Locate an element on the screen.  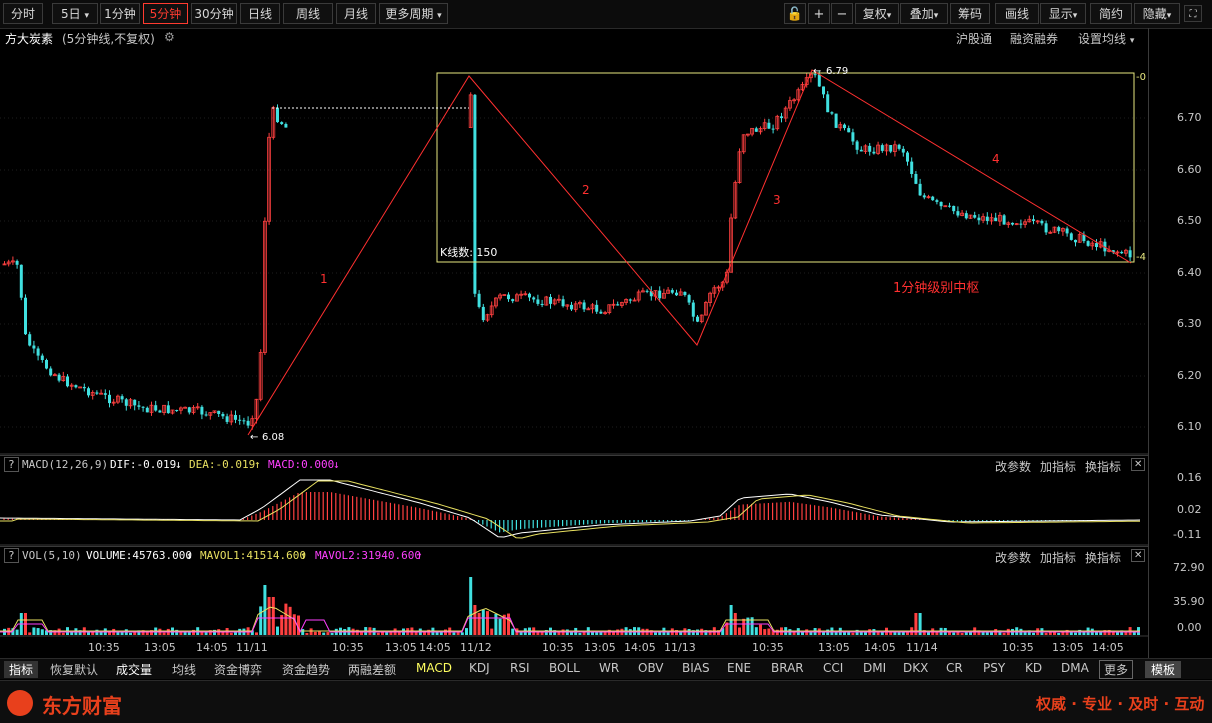
draw-button: 画线 is located at coordinates (1017, 13).